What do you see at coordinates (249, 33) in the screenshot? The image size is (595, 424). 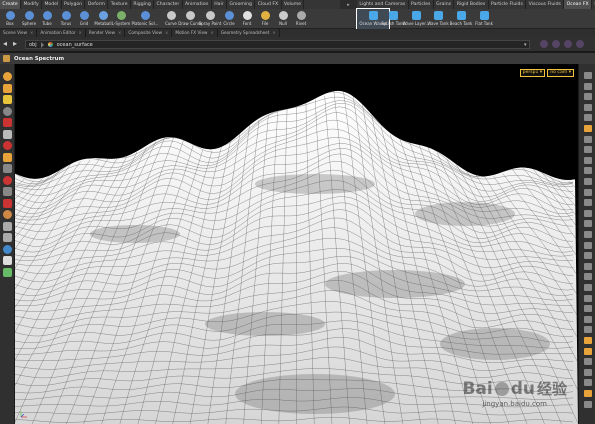 I see `pane-tab-geometry-spreadsheet: Geometry Spreadsheet ×` at bounding box center [249, 33].